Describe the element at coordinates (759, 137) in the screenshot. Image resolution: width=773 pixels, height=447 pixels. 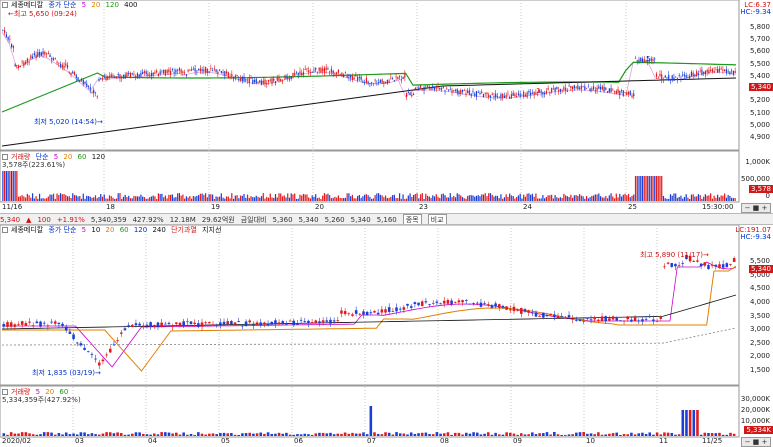
I see `axis-tick-label: 4,900` at that location.